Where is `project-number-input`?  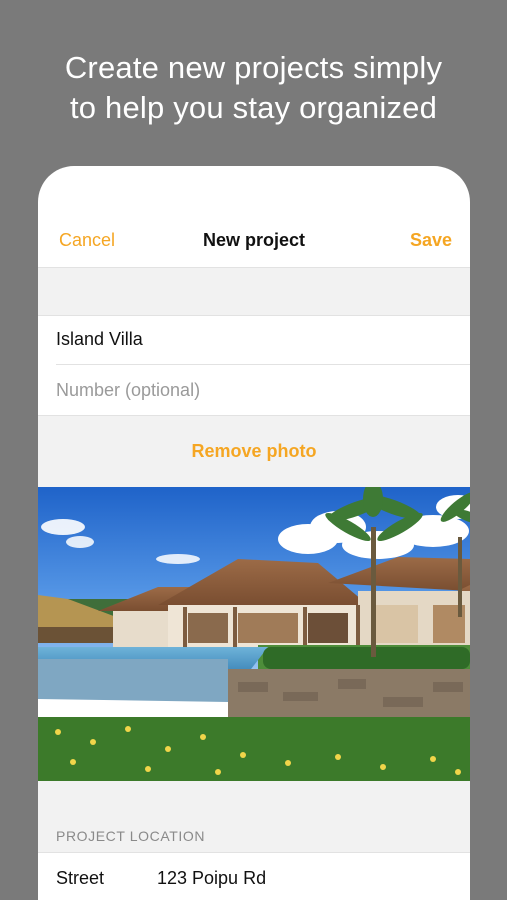
project-number-input is located at coordinates (251, 390).